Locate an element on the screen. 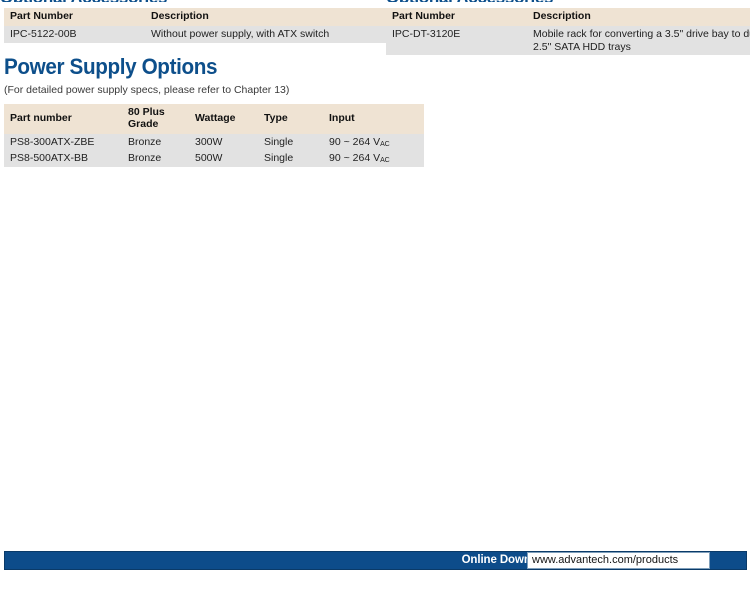 This screenshot has width=750, height=591. cell-part-number: IPC-5122-00B is located at coordinates (74, 34).